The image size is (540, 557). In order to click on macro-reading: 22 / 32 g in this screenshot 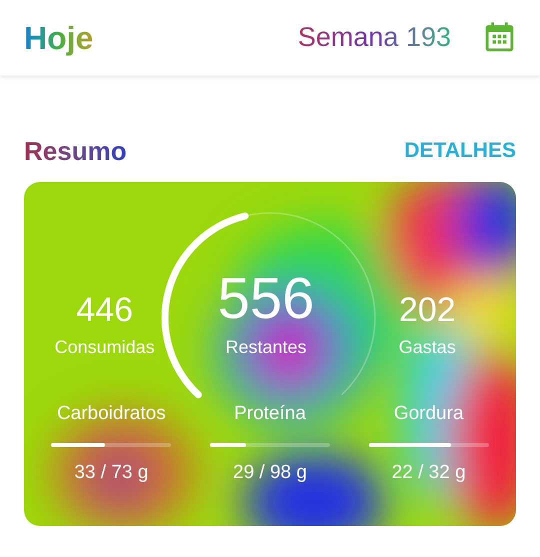, I will do `click(429, 472)`.